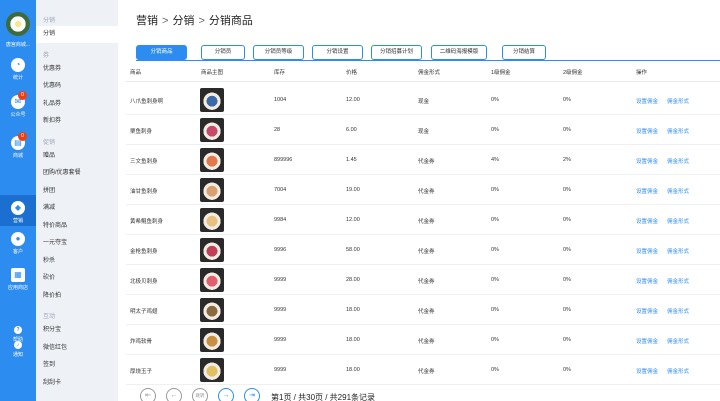  Describe the element at coordinates (18, 115) in the screenshot. I see `rail-item-label: 公众号` at that location.